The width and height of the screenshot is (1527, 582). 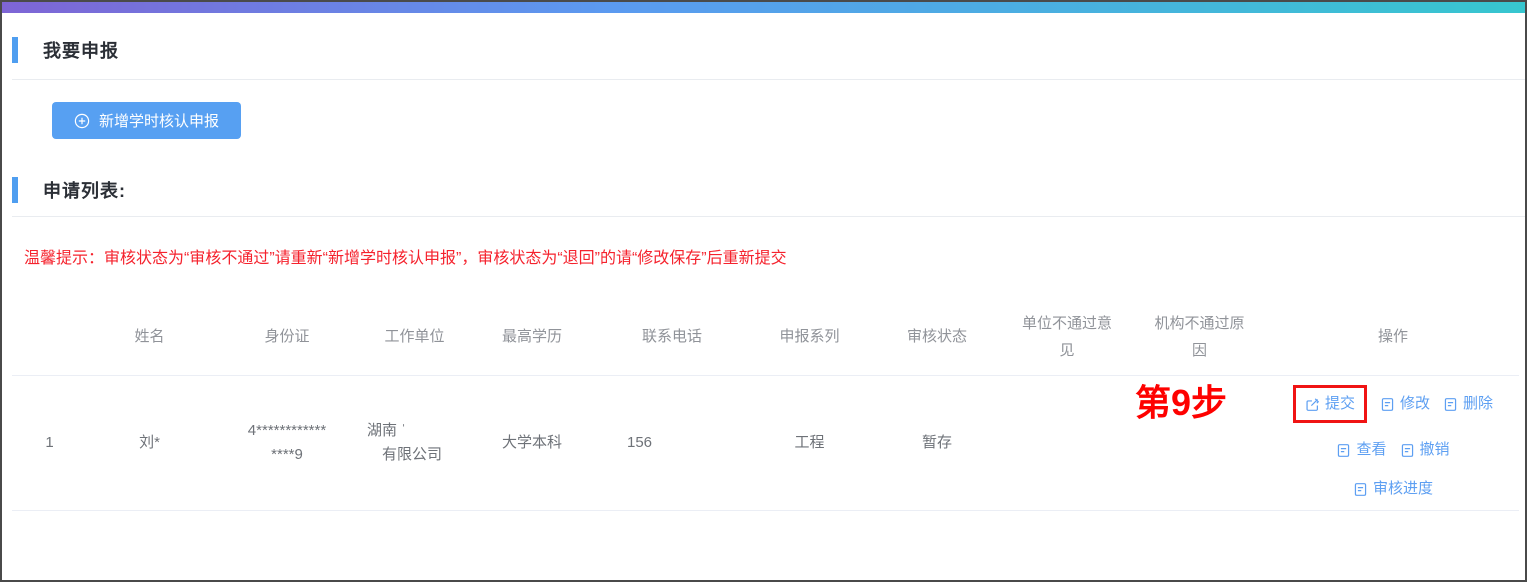 What do you see at coordinates (159, 121) in the screenshot?
I see `add-declaration-button-label: 新增学时核认申报` at bounding box center [159, 121].